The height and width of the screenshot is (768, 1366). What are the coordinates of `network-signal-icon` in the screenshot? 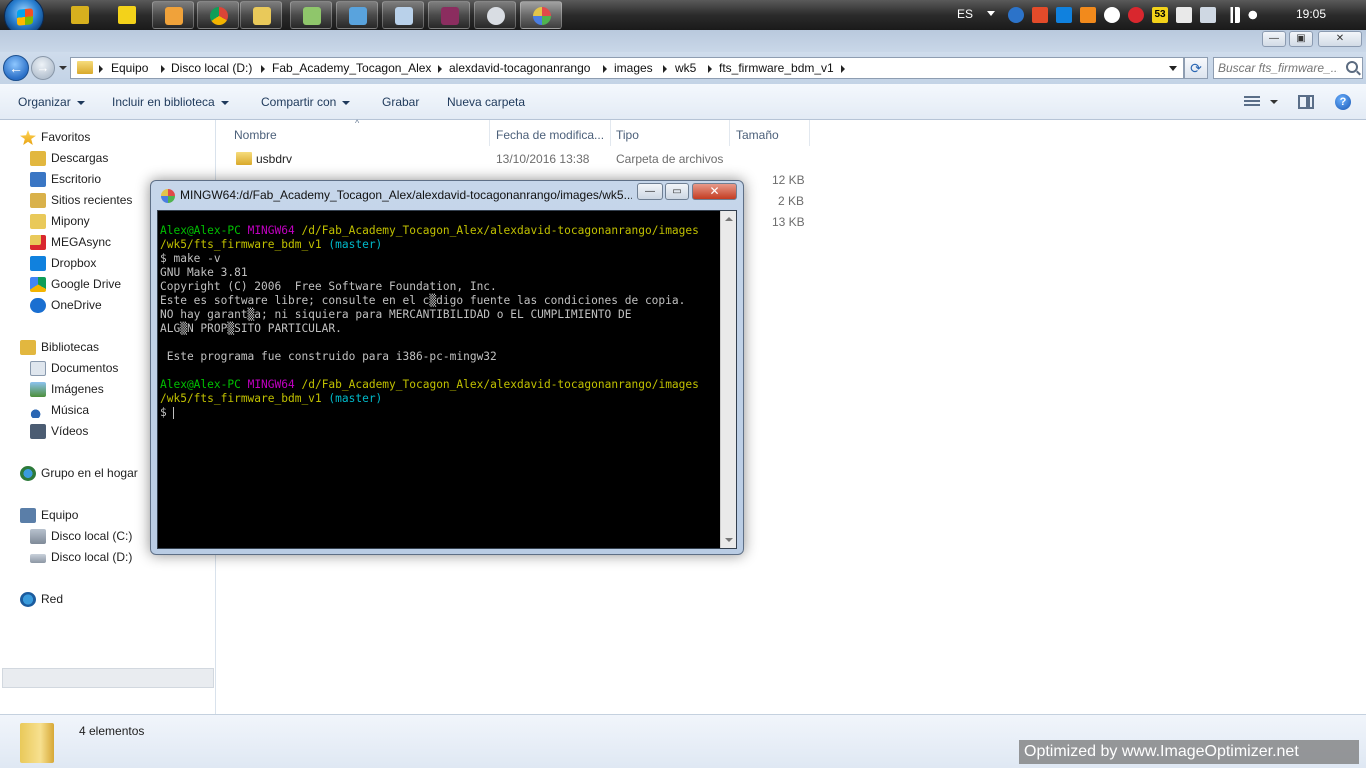 It's located at (1232, 15).